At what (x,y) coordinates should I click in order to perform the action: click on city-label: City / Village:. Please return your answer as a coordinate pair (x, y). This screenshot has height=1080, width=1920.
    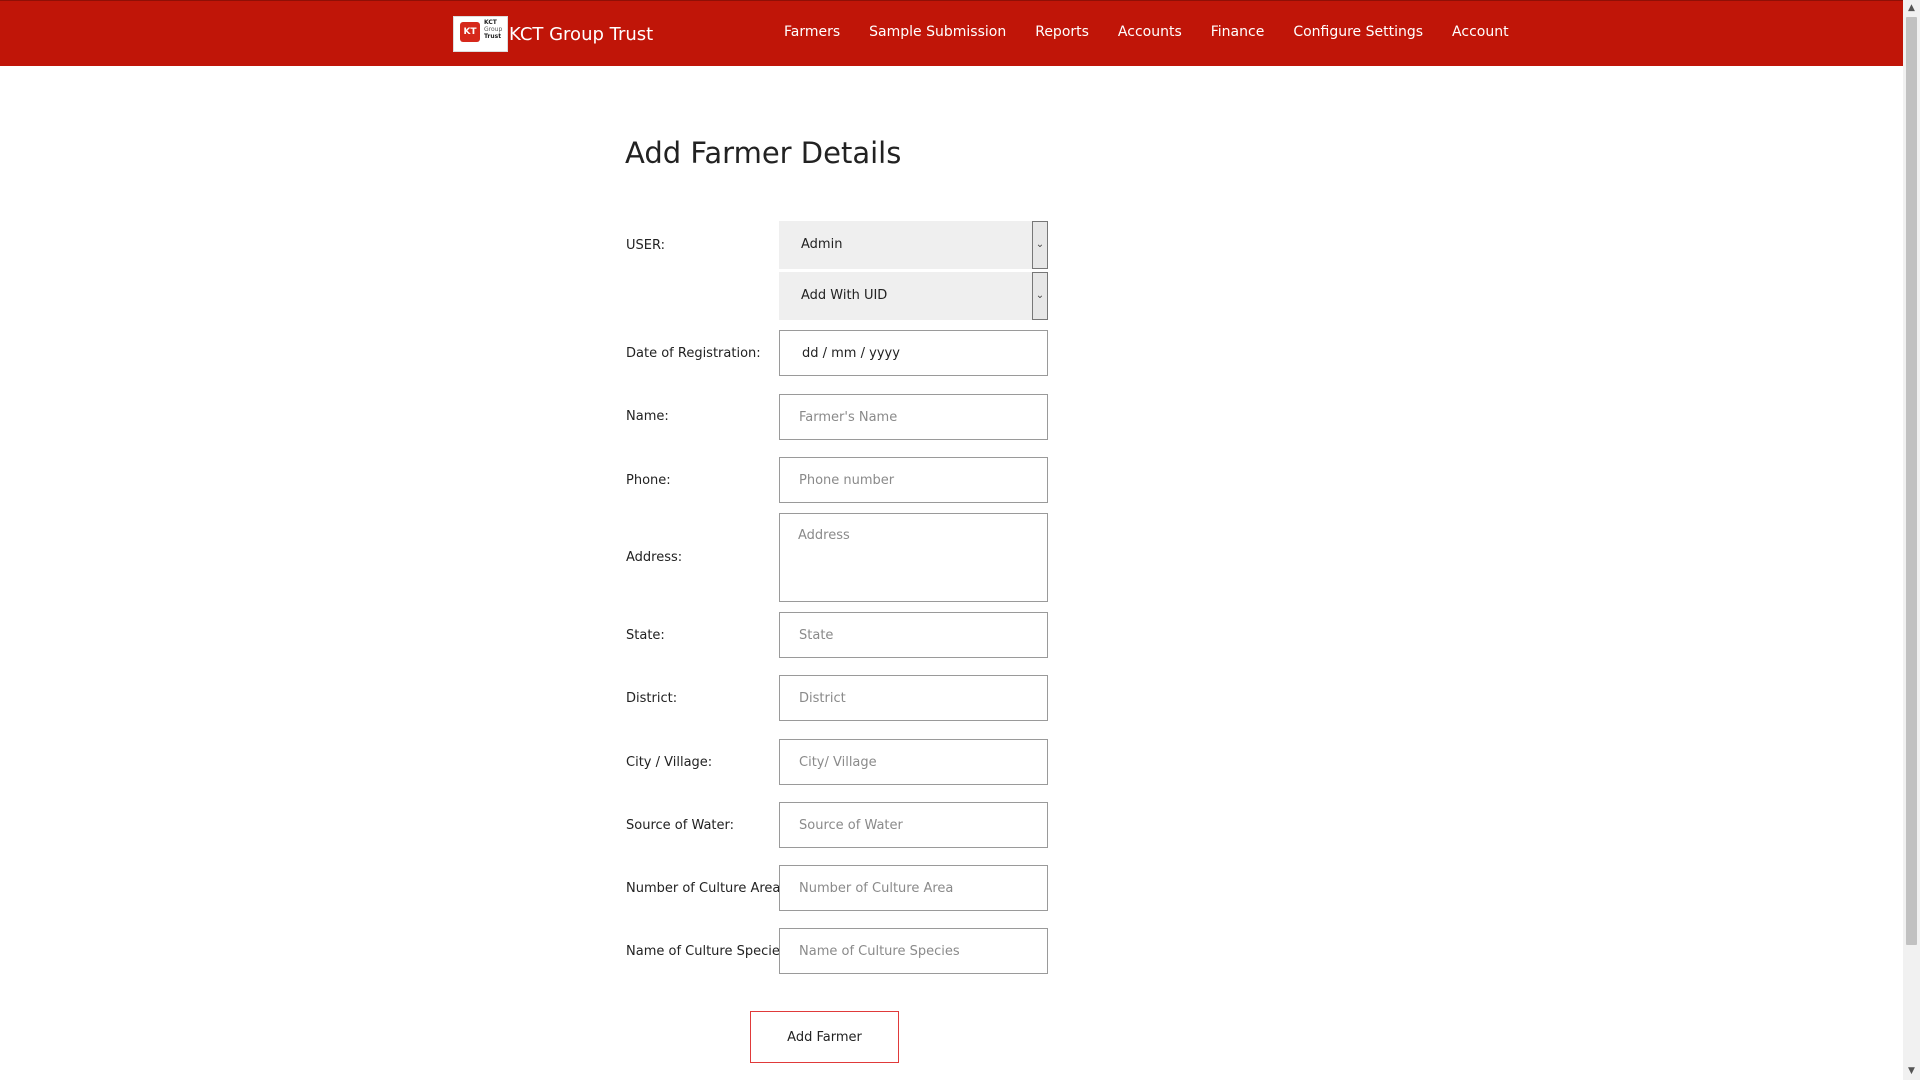
    Looking at the image, I should click on (669, 762).